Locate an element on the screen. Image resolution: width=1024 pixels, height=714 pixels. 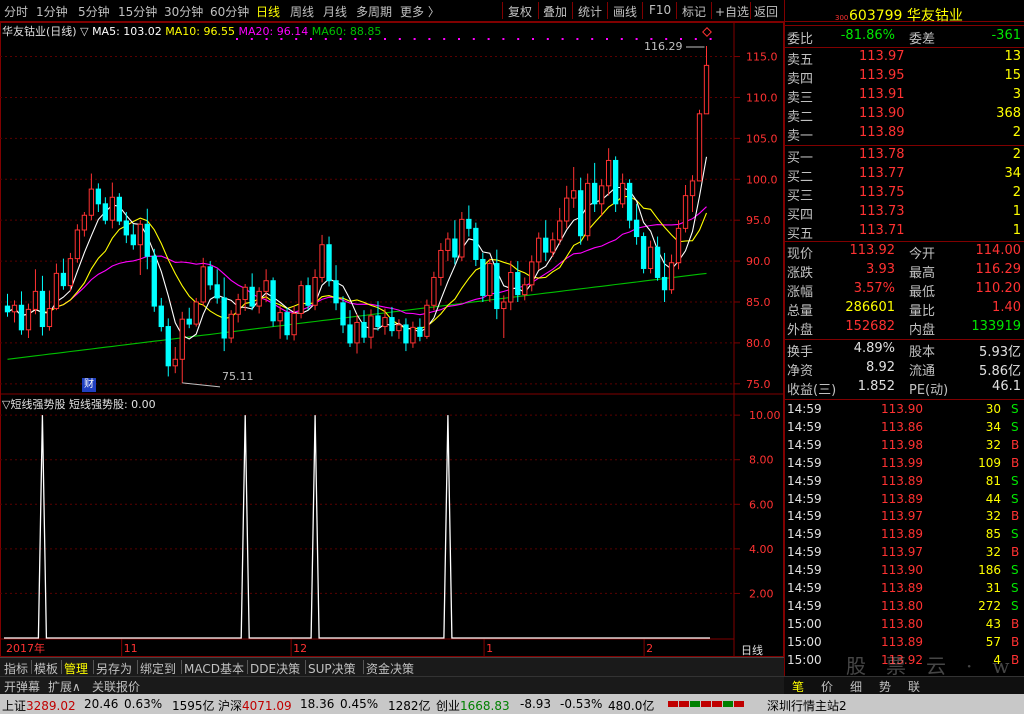
tick-row: 14:59 113.89 81 S is located at coordinates (905, 483).